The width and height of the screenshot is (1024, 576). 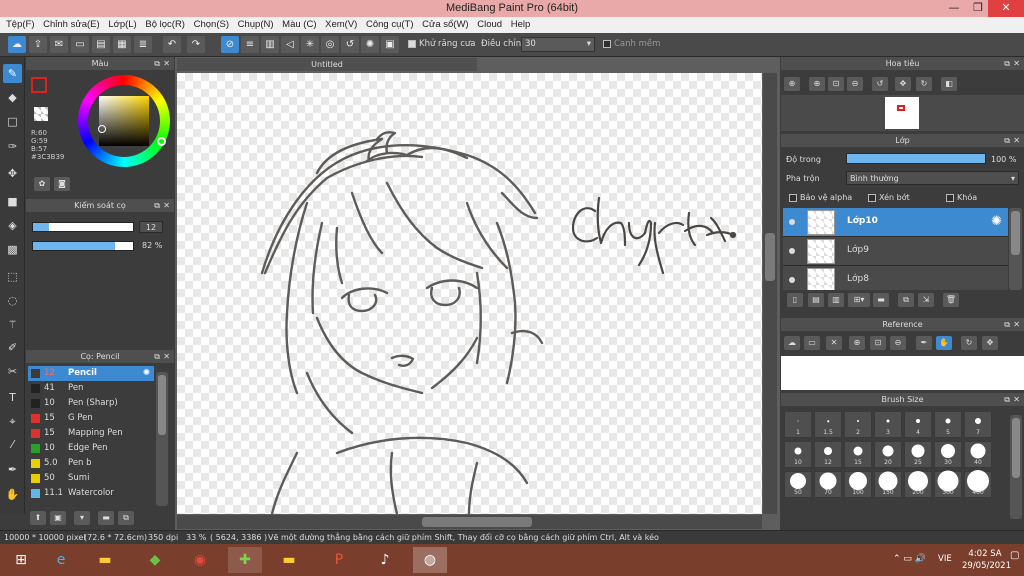 I want to click on brush-size-cell: 7, so click(x=978, y=424).